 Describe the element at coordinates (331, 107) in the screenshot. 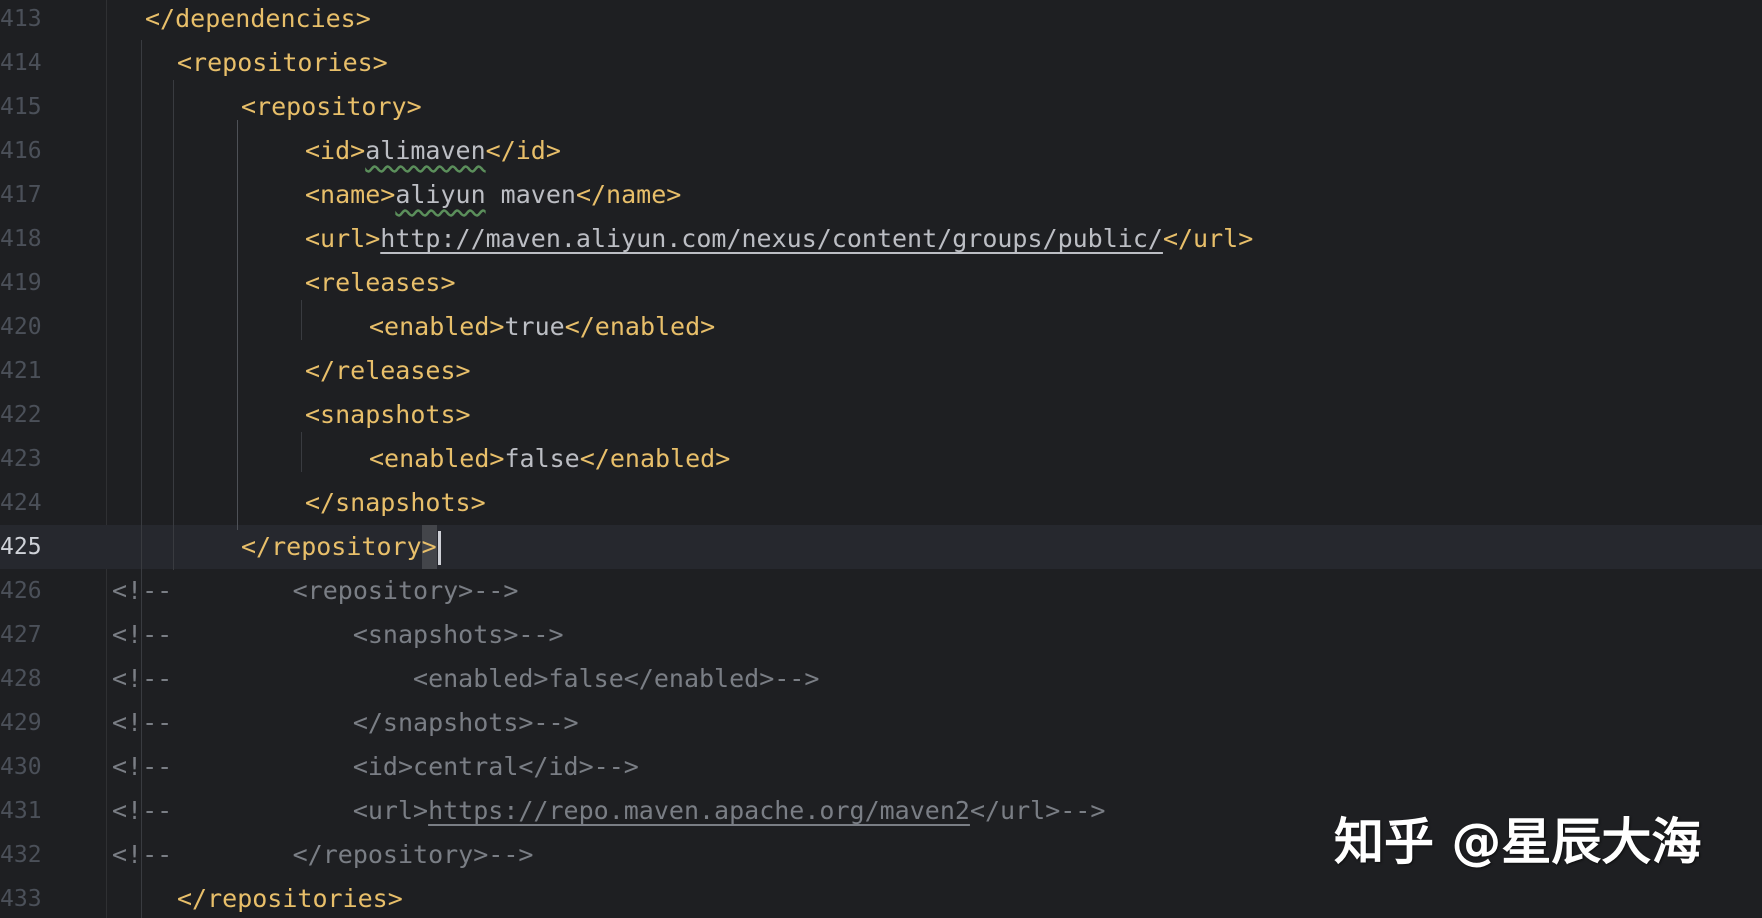

I see `code-text: <repository>` at that location.